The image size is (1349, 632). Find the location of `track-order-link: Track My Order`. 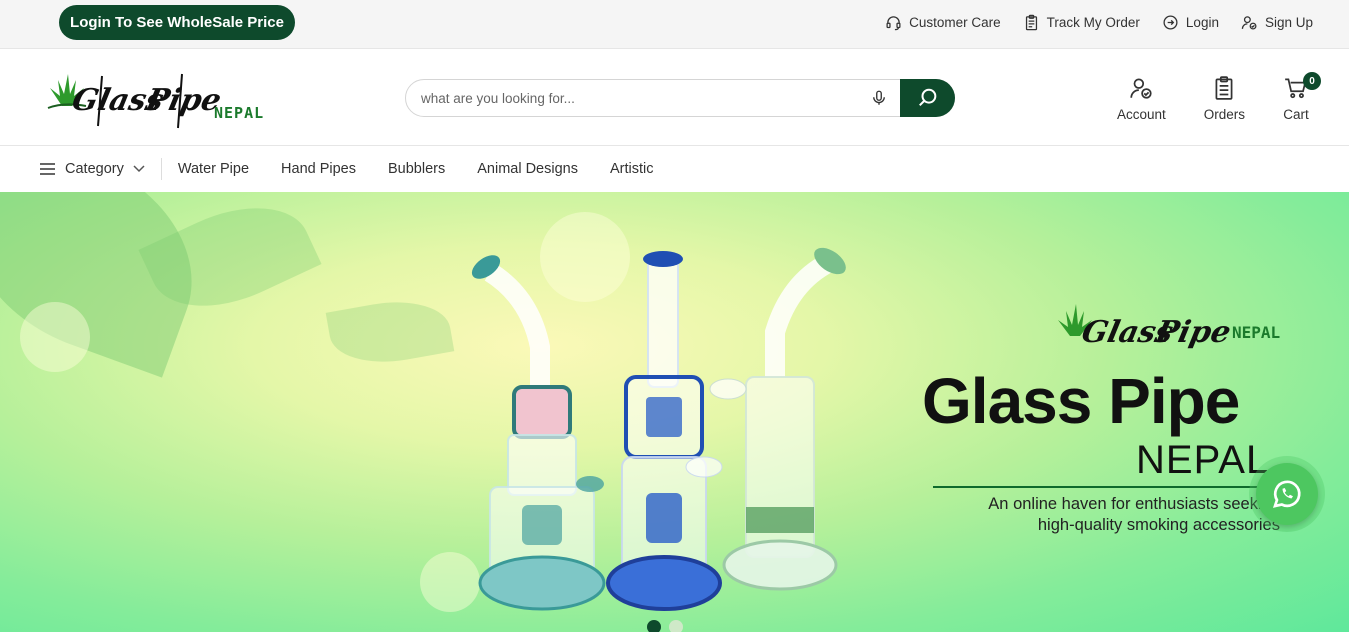

track-order-link: Track My Order is located at coordinates (1081, 22).